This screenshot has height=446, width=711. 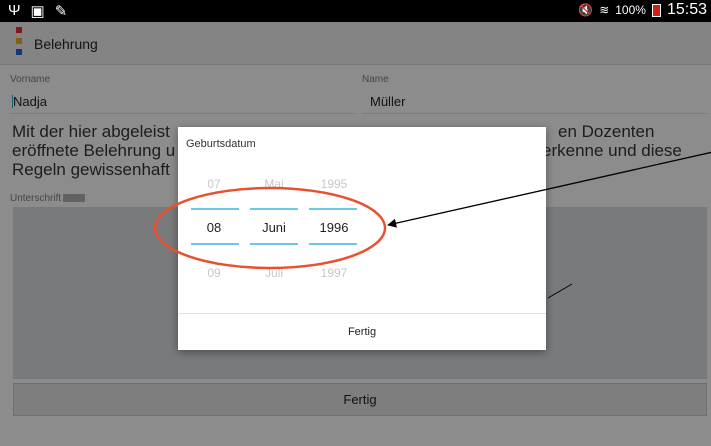 I want to click on annotation-line, so click(x=560, y=291).